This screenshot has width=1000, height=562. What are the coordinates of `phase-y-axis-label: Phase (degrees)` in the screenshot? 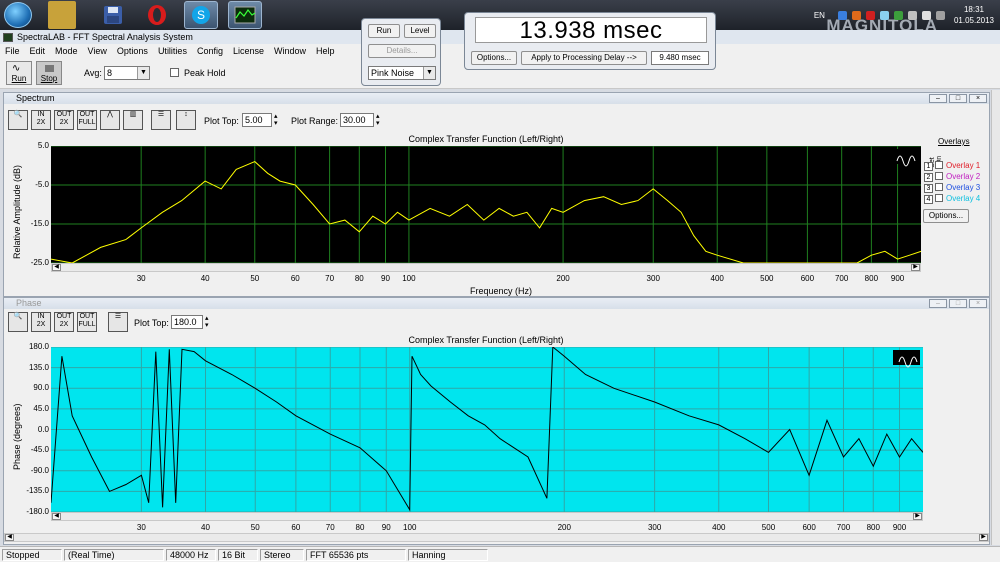 It's located at (17, 436).